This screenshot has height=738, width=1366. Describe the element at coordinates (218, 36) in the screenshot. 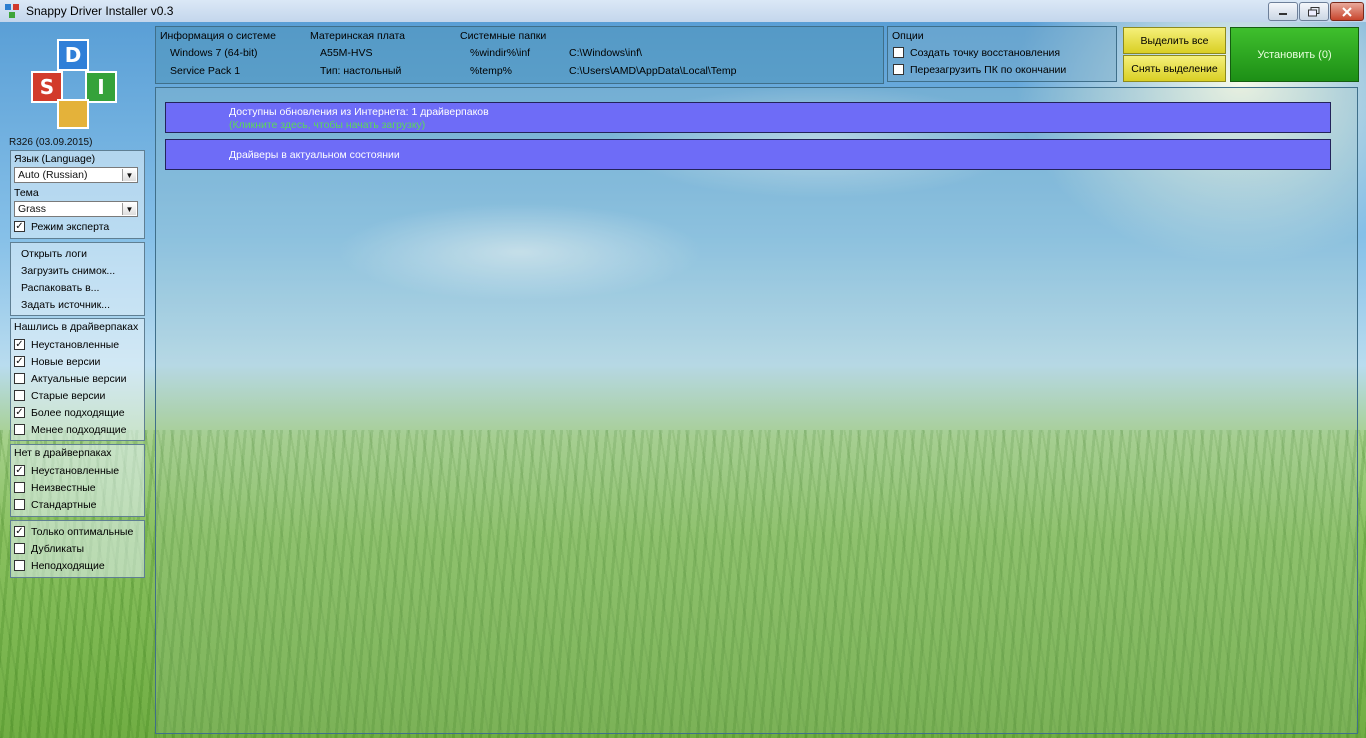

I see `system-info-header: Информация о системе` at that location.